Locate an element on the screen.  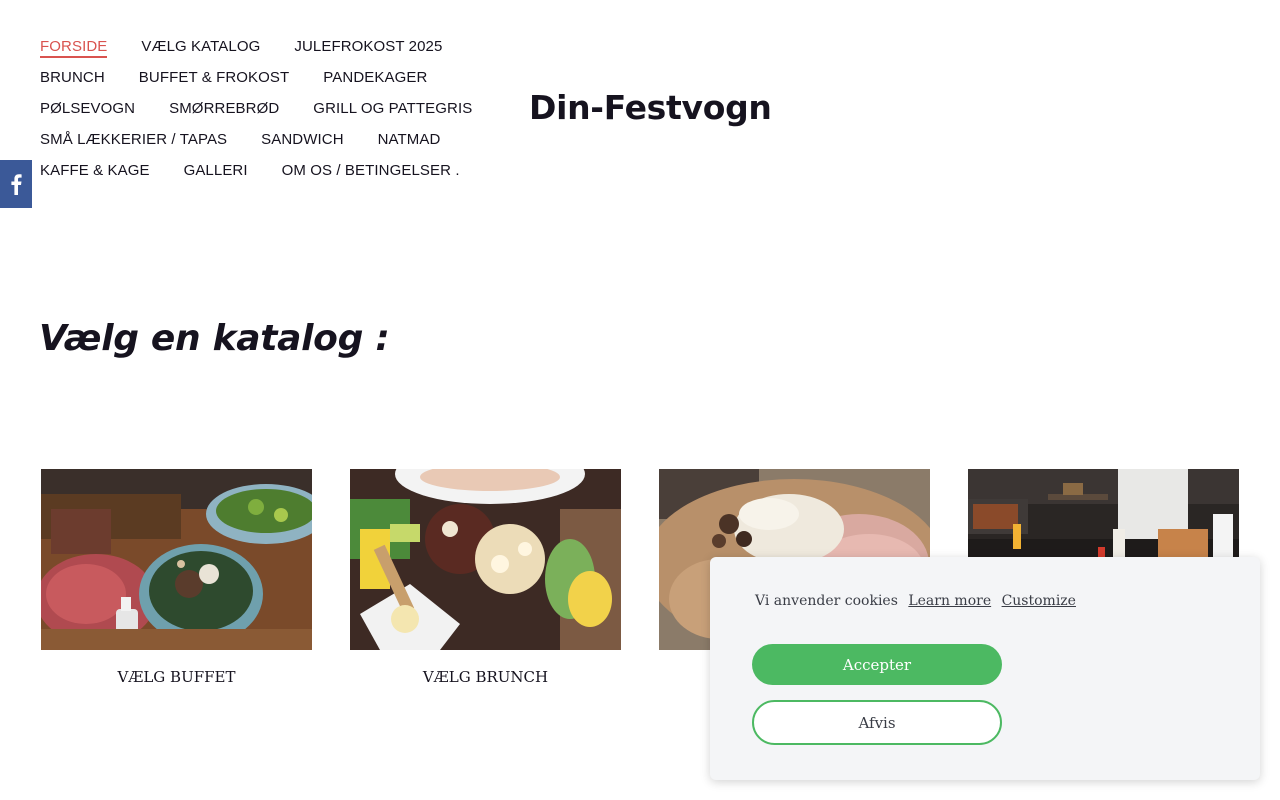
buffet-platters-photo is located at coordinates (176, 559).